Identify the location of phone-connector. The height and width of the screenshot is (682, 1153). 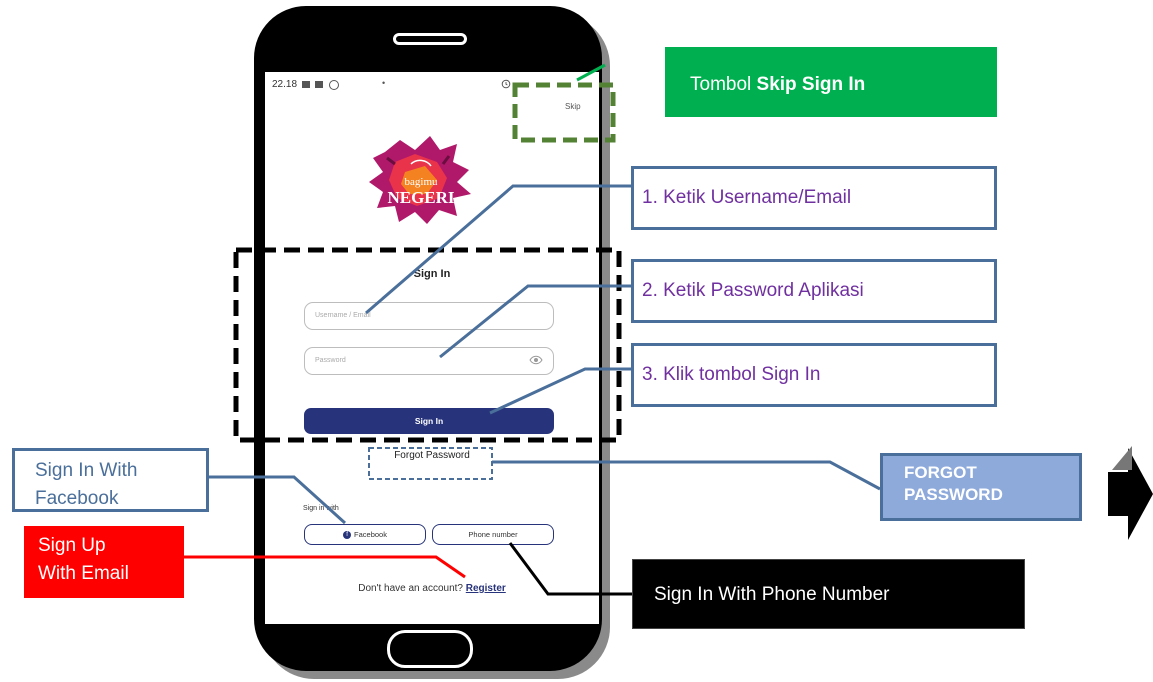
(570, 569).